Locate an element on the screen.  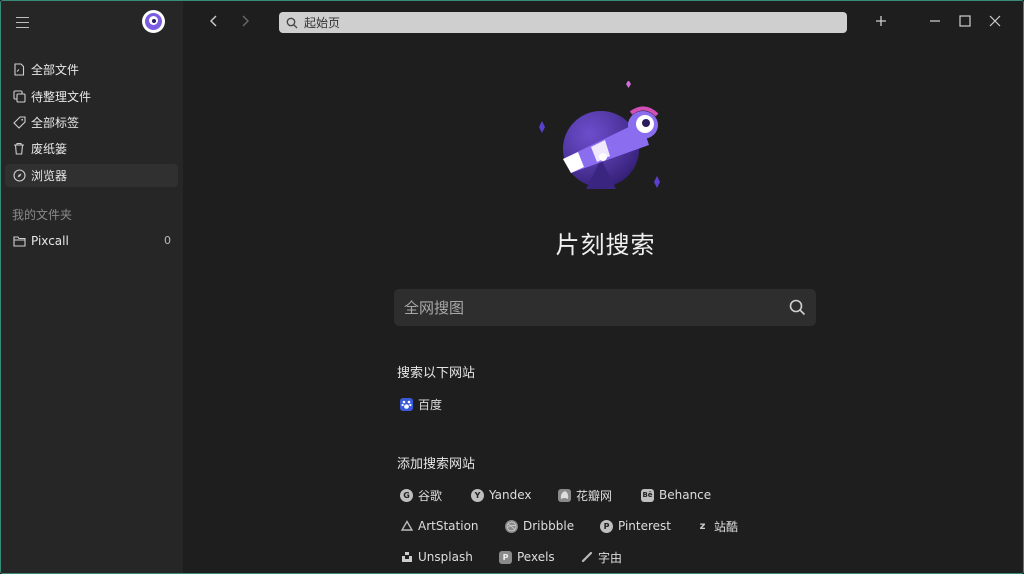
site-label: 百度 is located at coordinates (430, 404).